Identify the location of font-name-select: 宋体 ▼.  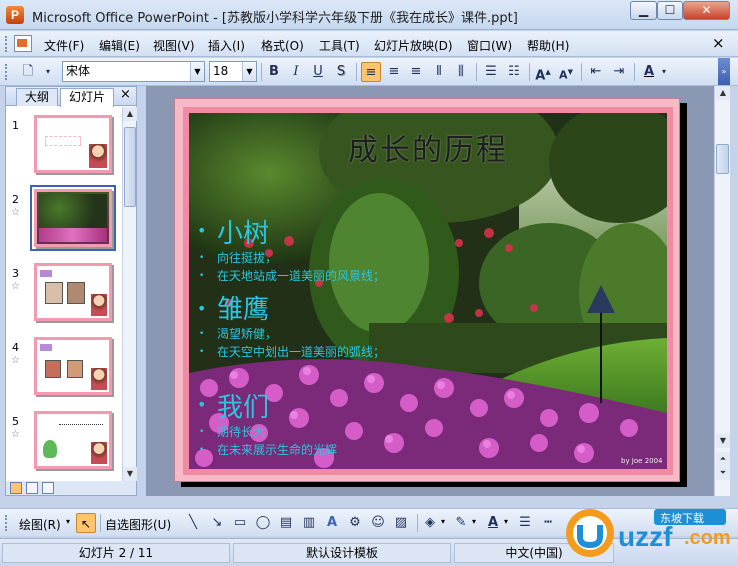
(133, 71).